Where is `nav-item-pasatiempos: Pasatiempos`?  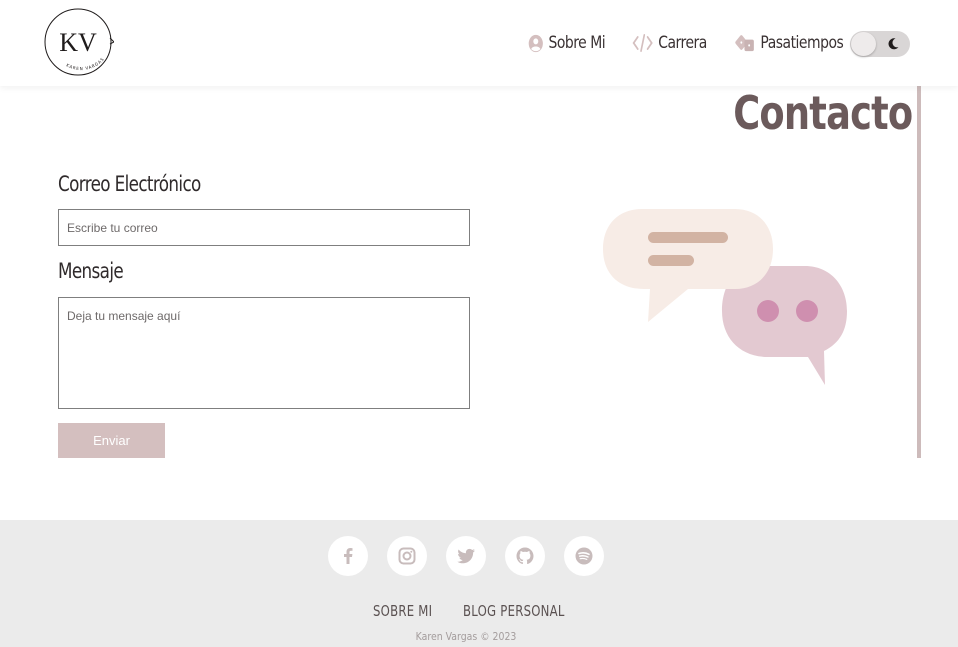 nav-item-pasatiempos: Pasatiempos is located at coordinates (789, 43).